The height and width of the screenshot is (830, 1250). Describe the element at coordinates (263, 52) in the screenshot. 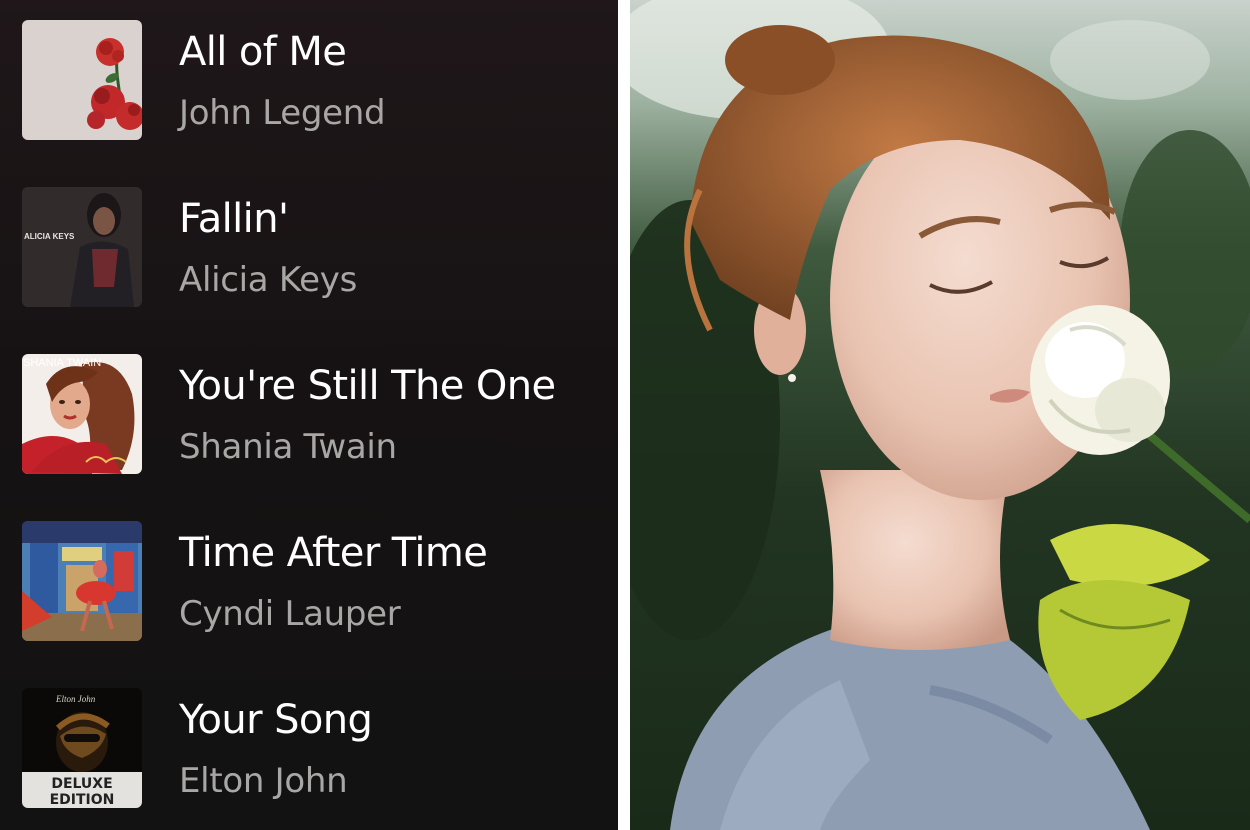

I see `track-title: All of Me` at that location.